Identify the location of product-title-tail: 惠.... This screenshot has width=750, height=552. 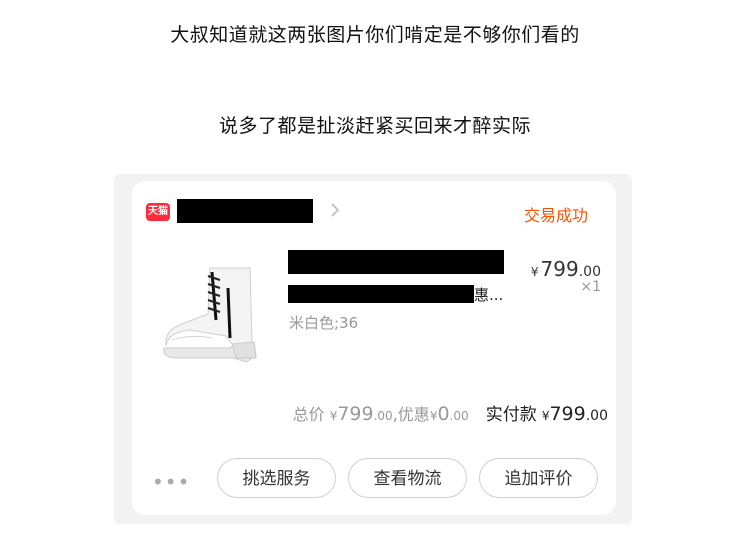
(488, 294).